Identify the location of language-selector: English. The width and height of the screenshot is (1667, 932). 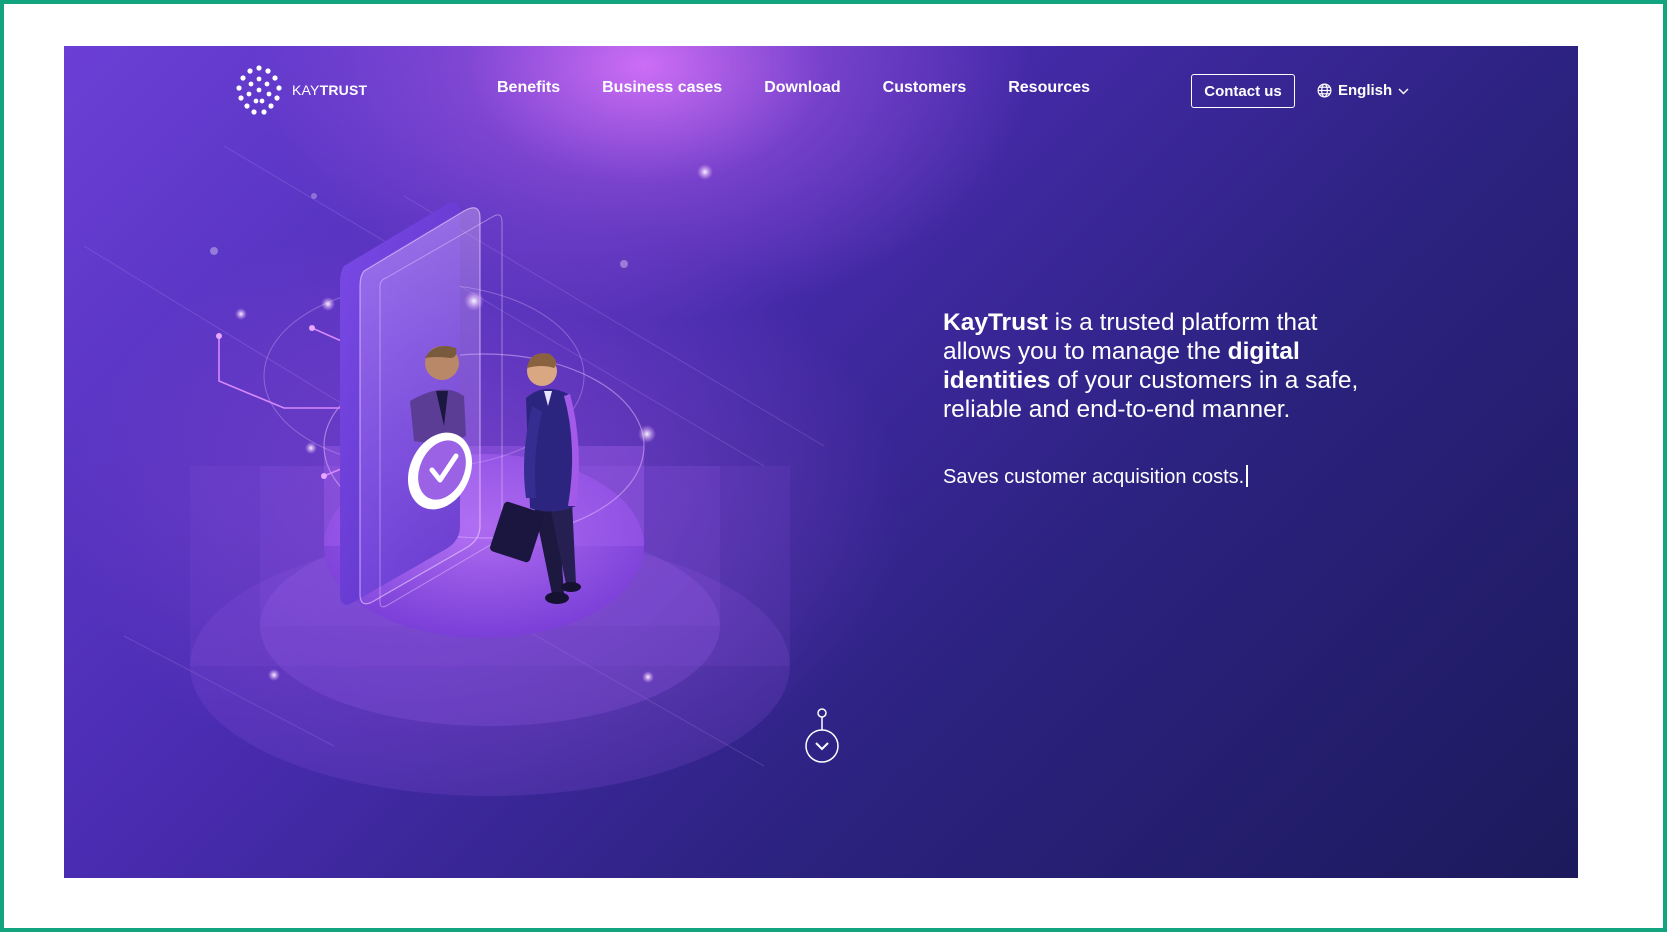
(1363, 90).